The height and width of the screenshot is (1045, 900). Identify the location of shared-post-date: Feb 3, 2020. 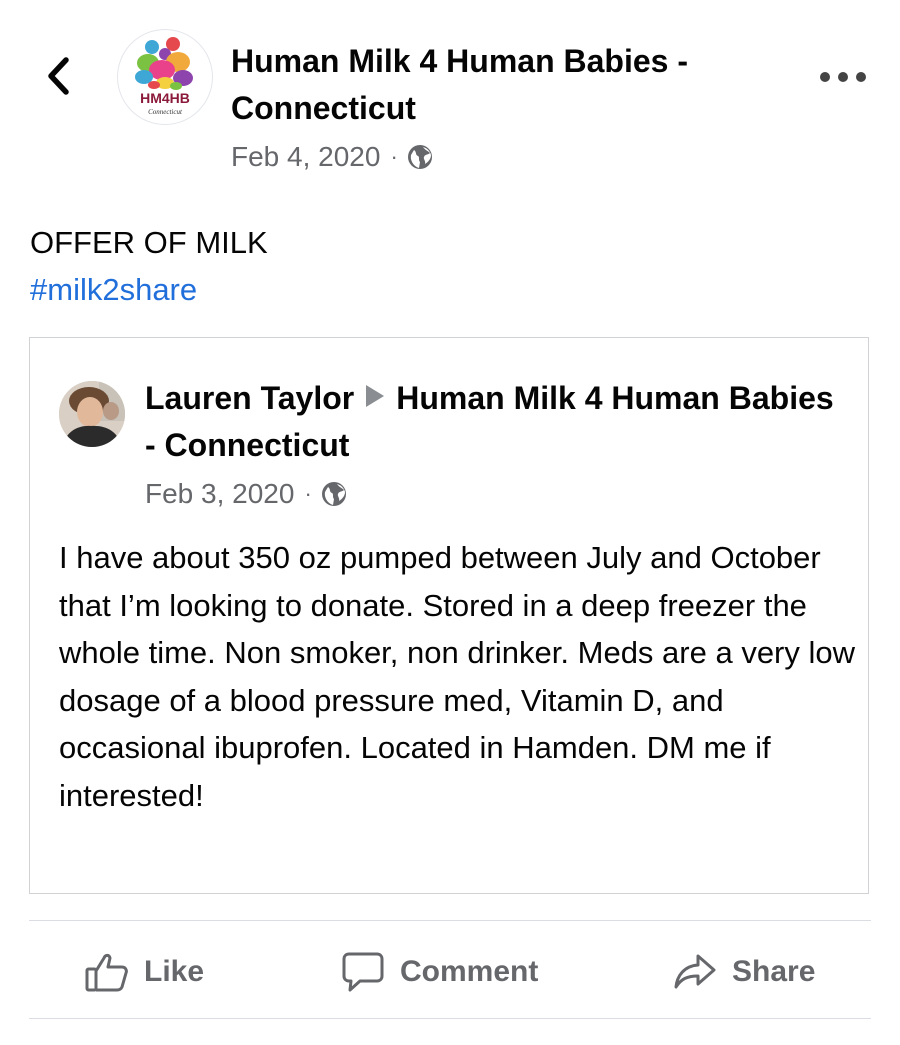
(219, 494).